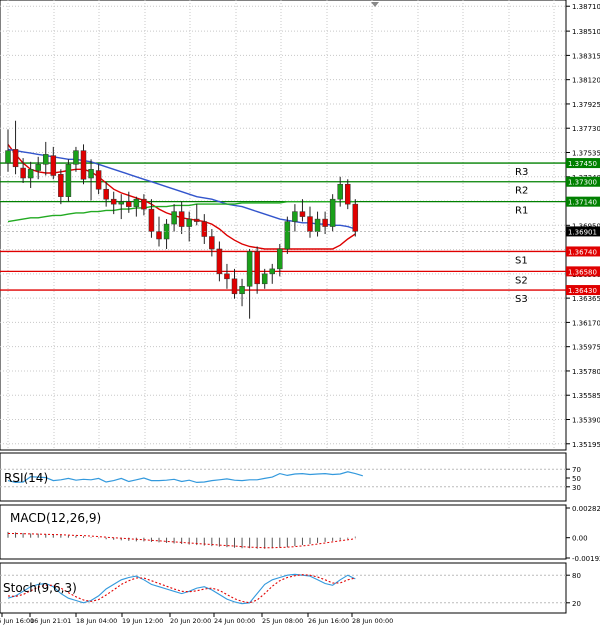  What do you see at coordinates (582, 183) in the screenshot?
I see `pivot-price-tag: 1.37300` at bounding box center [582, 183].